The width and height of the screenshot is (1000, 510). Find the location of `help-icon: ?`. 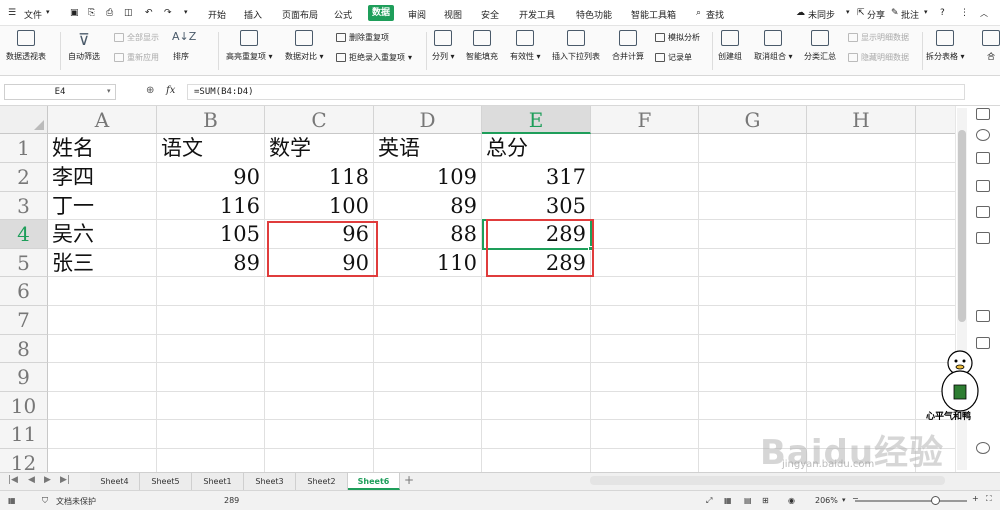

help-icon: ? is located at coordinates (942, 13).